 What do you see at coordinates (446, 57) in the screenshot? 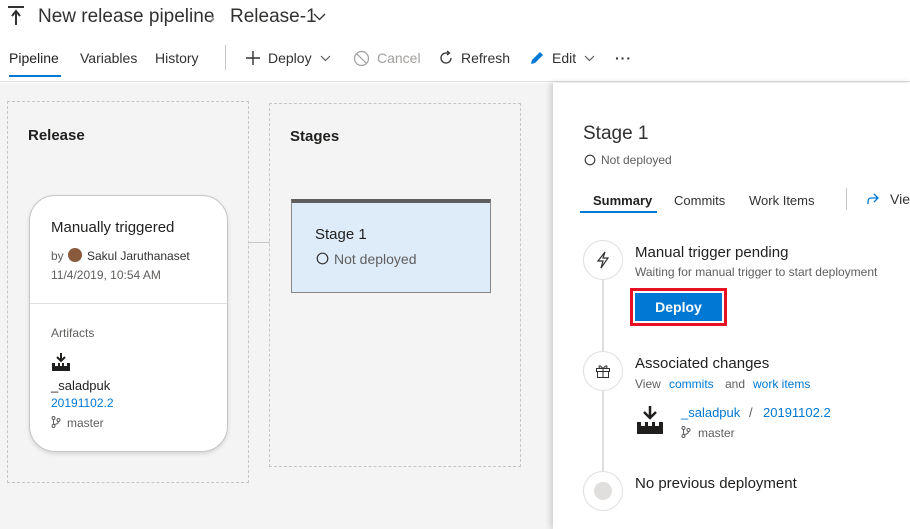
I see `refresh-icon` at bounding box center [446, 57].